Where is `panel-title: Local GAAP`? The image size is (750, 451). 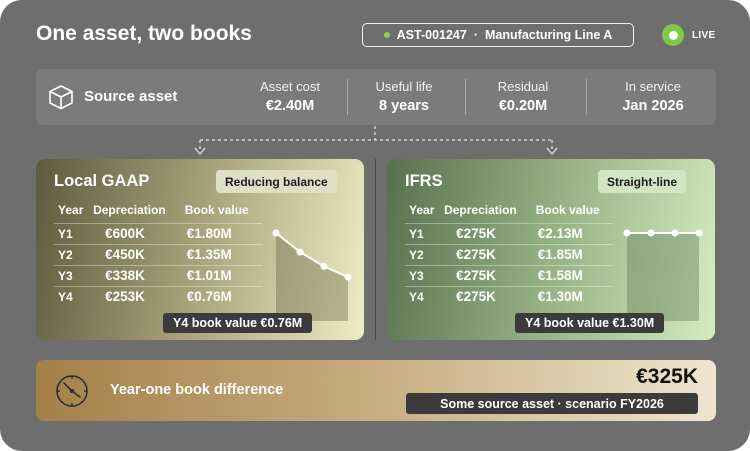
panel-title: Local GAAP is located at coordinates (102, 181).